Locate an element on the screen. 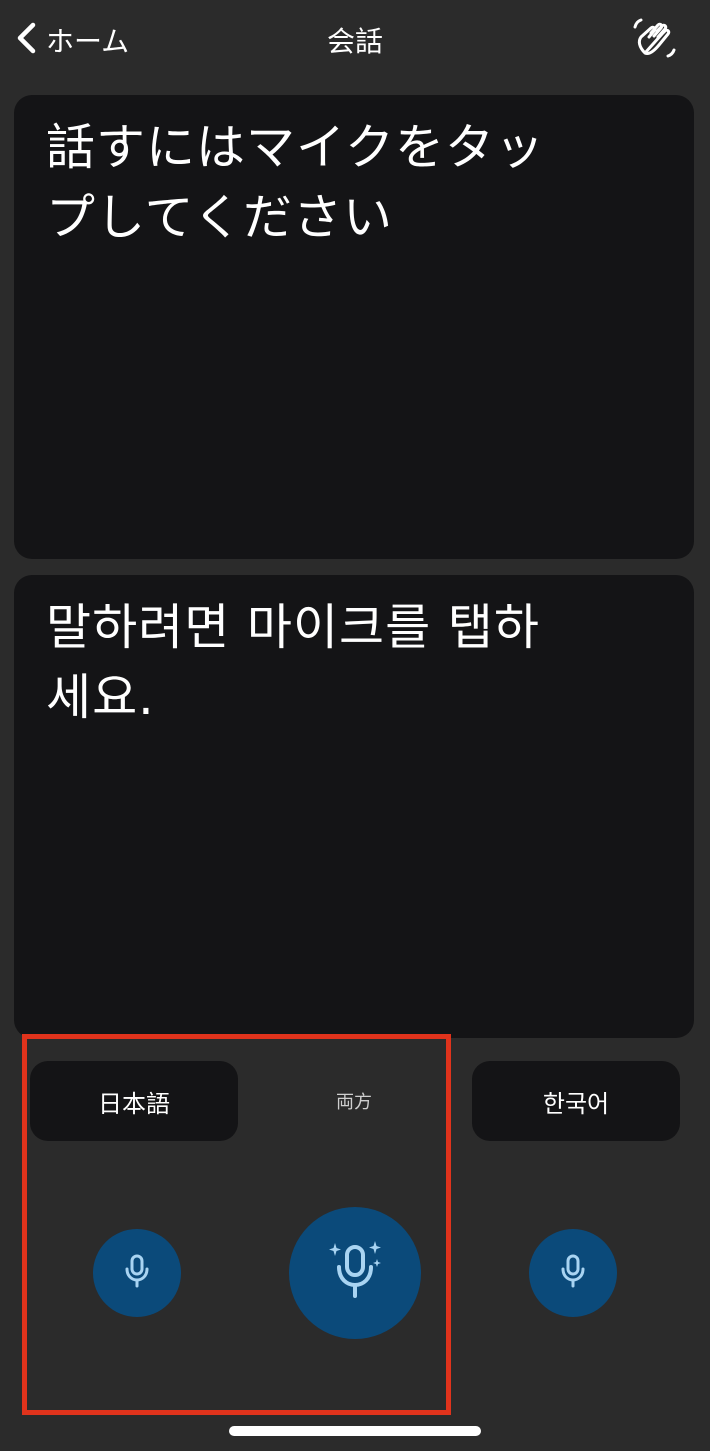 The width and height of the screenshot is (710, 1451). korean-mic-button is located at coordinates (573, 1273).